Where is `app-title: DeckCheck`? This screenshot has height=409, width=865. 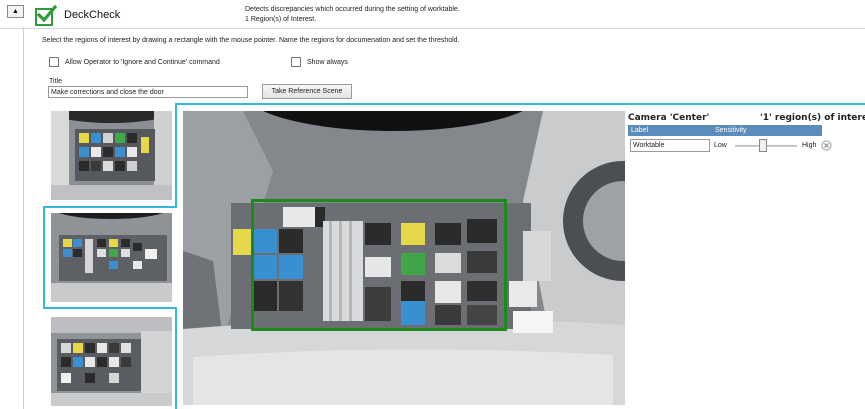
app-title: DeckCheck is located at coordinates (92, 15).